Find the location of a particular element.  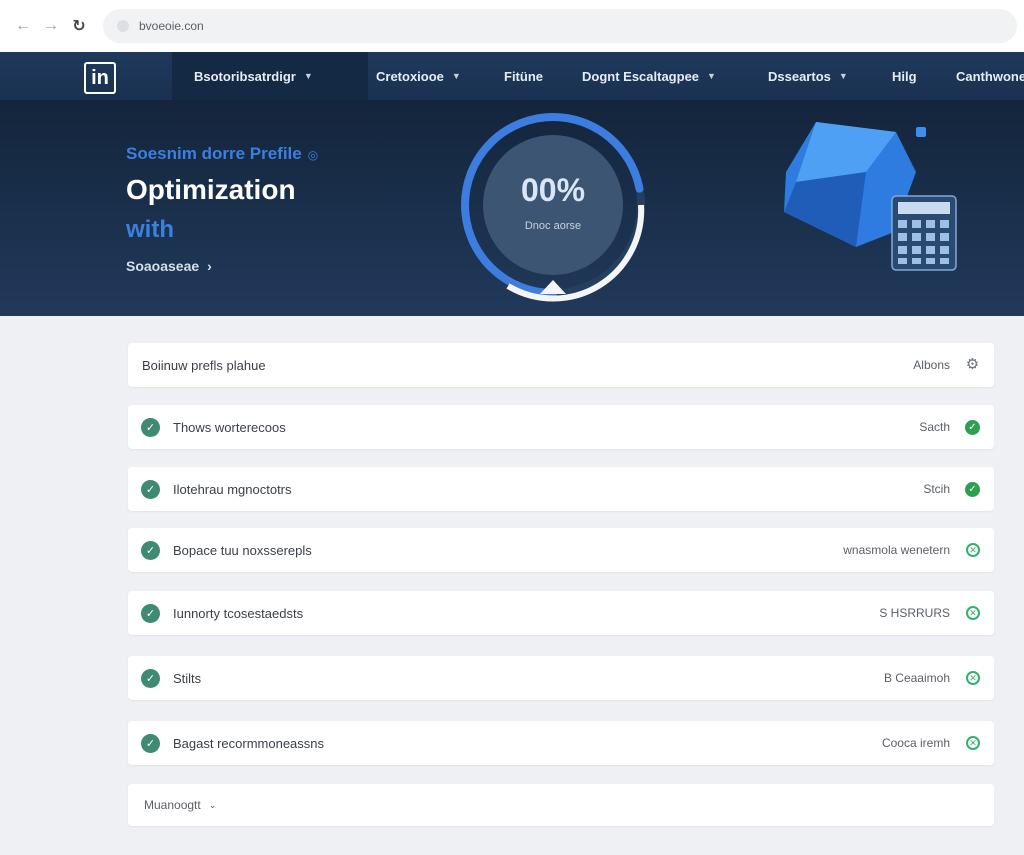

list-item-label: Bagast recormmoneassns is located at coordinates (249, 743).